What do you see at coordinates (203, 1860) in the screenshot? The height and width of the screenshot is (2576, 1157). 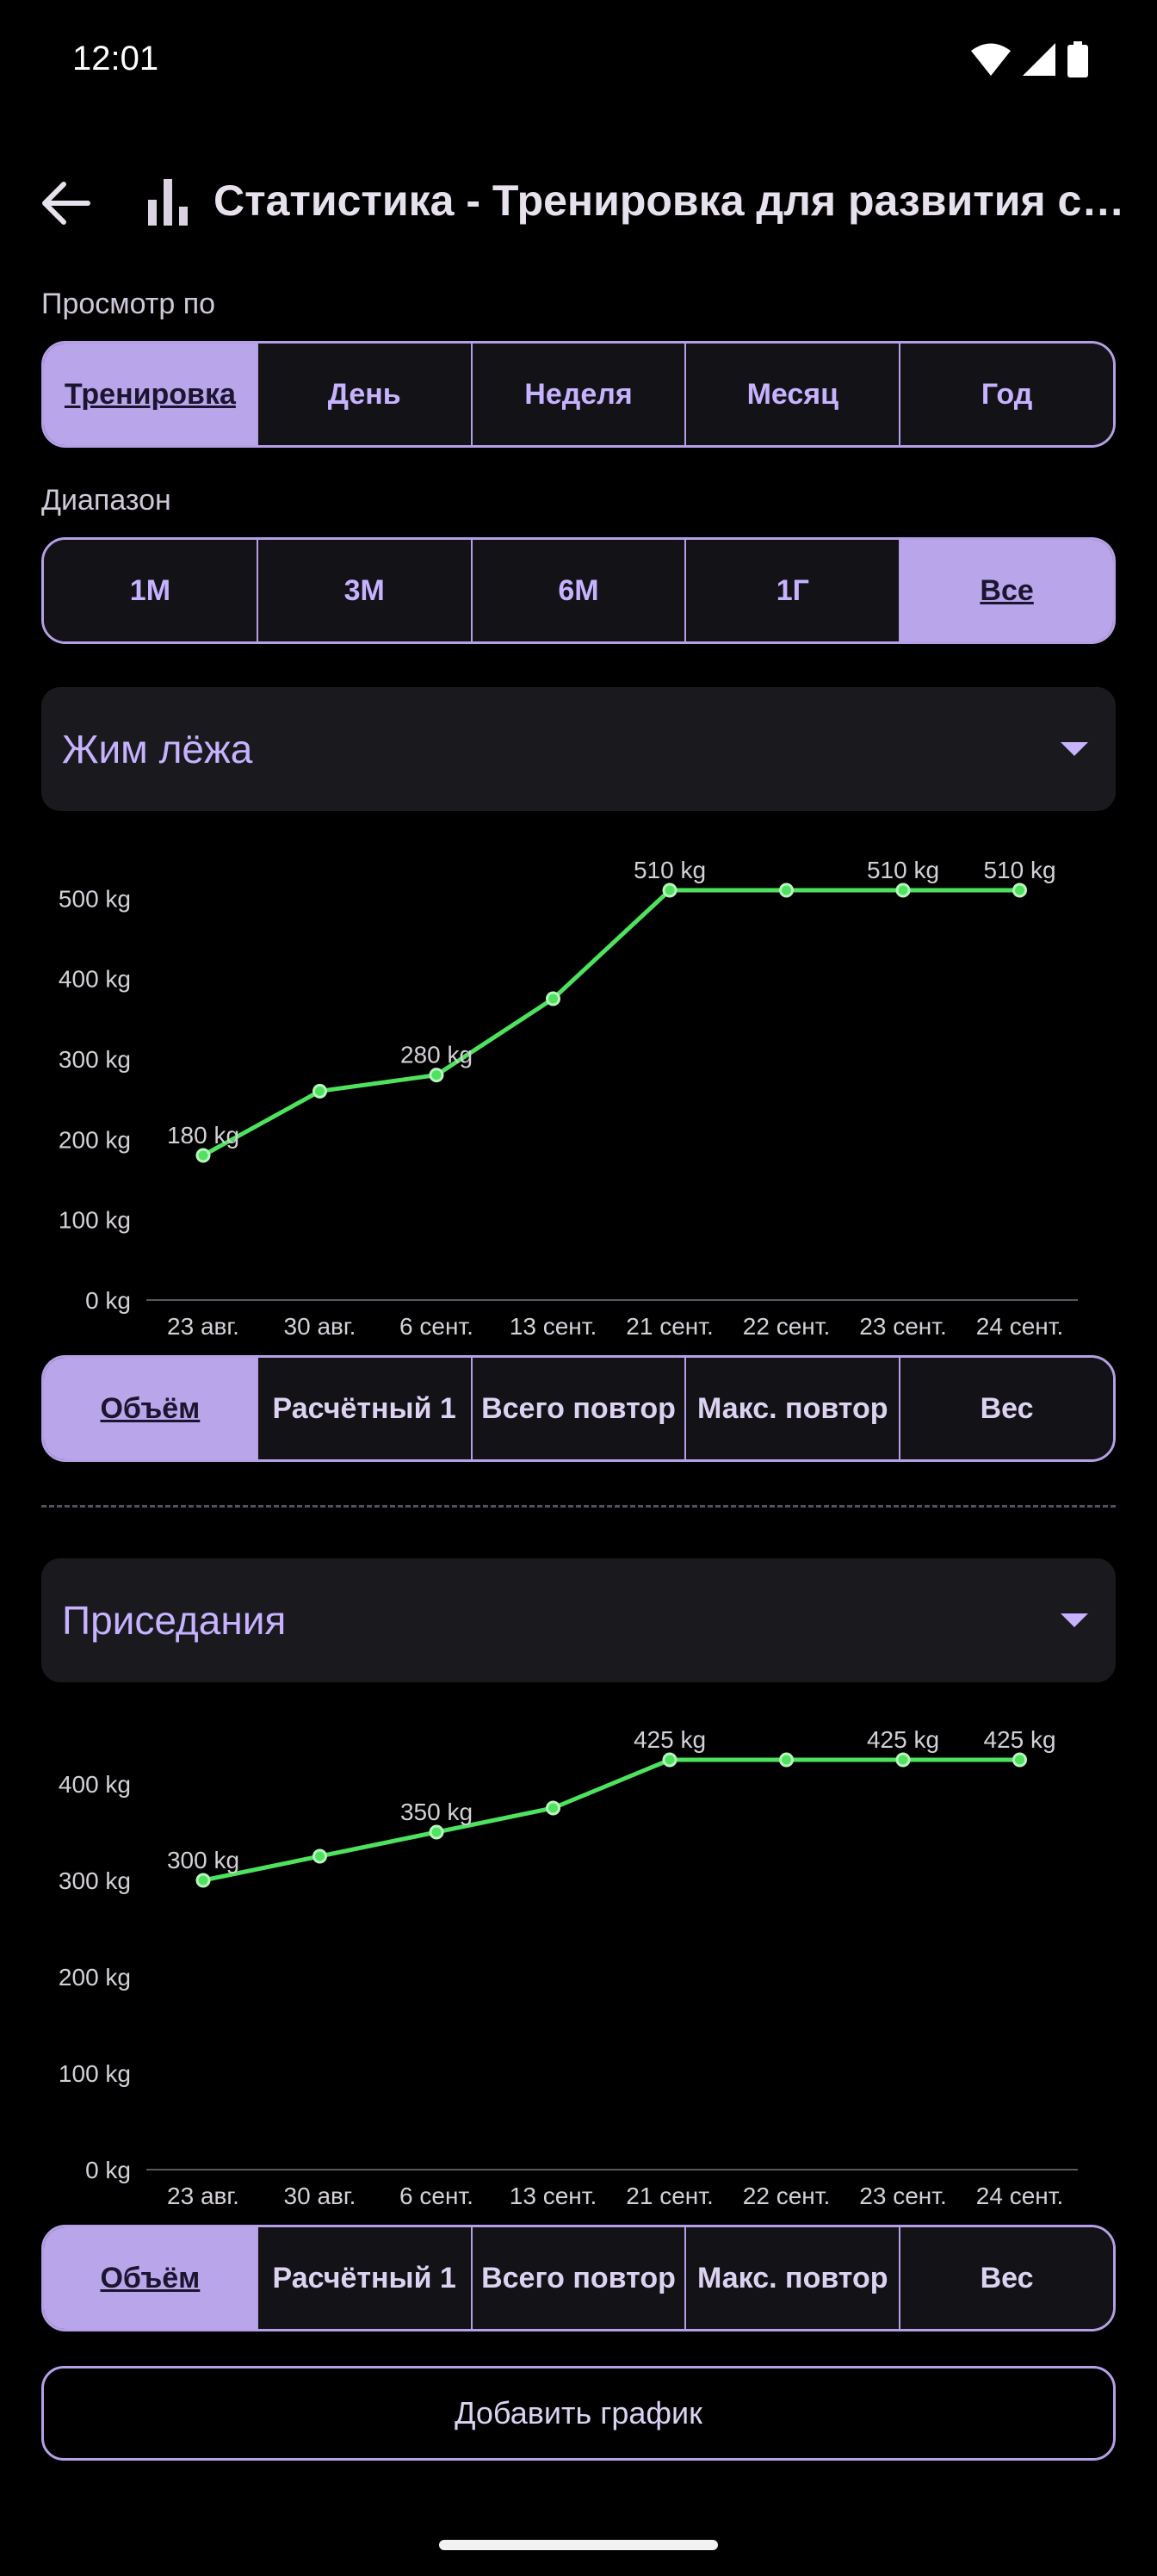 I see `data-label: 300 kg` at bounding box center [203, 1860].